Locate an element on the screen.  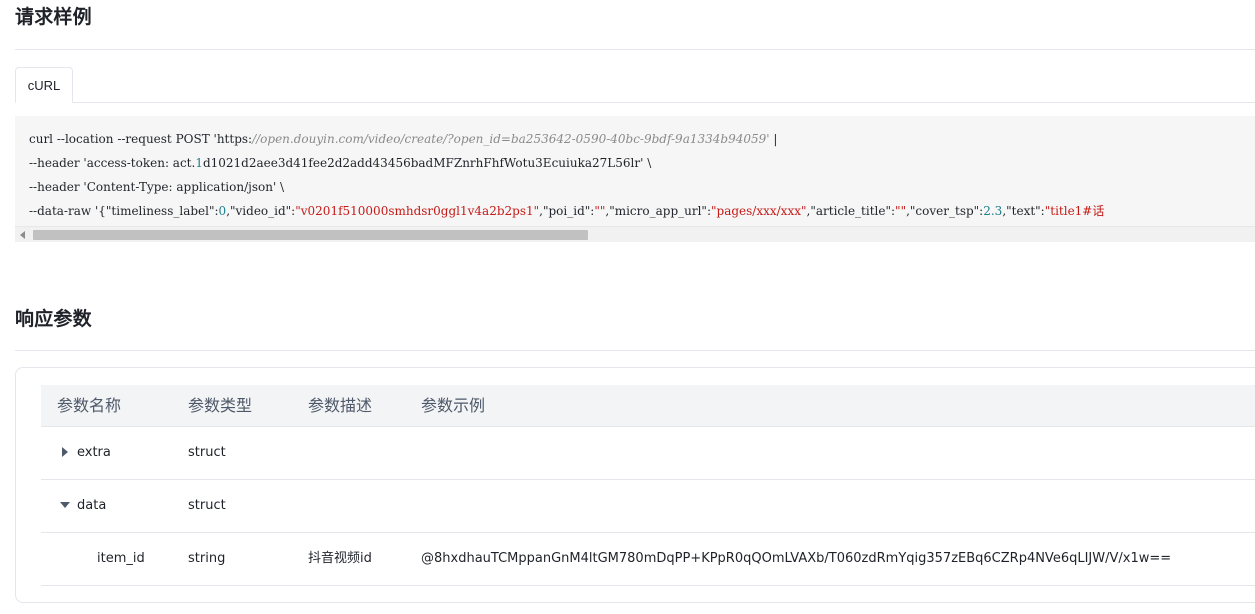
request-example-title: 请求样例 is located at coordinates (53, 17).